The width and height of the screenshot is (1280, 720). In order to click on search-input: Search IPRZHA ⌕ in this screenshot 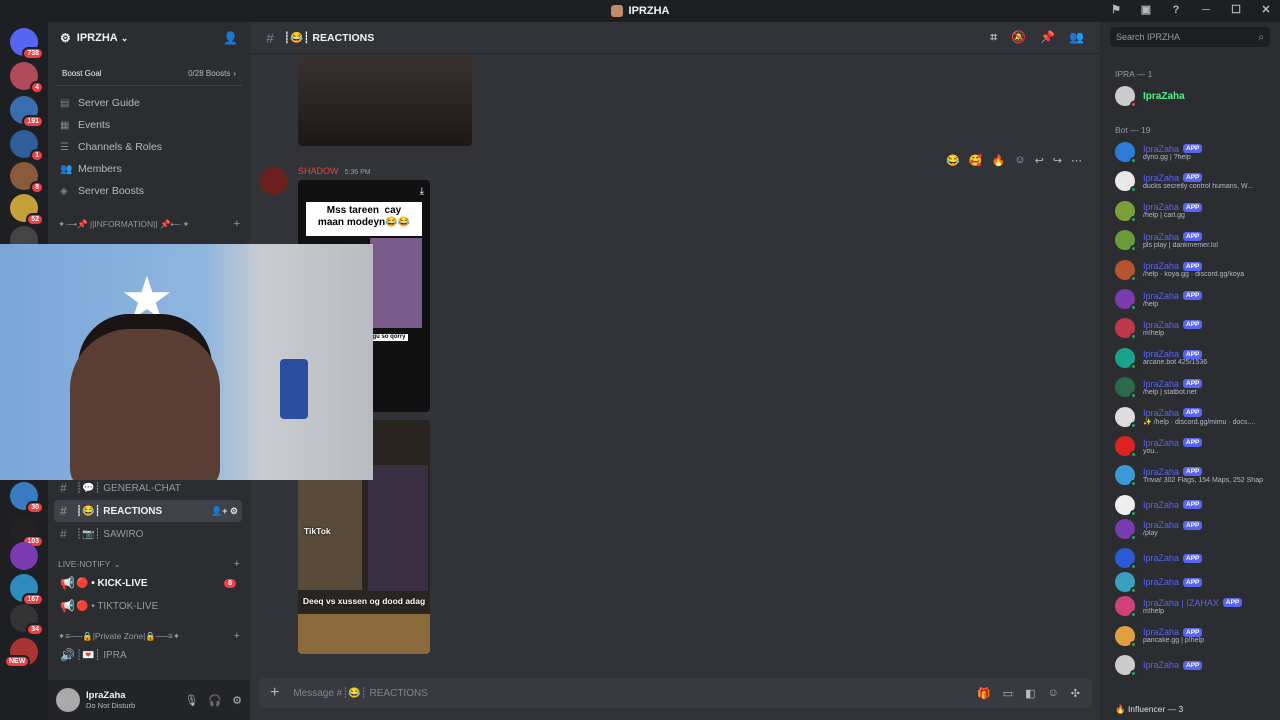, I will do `click(1190, 37)`.